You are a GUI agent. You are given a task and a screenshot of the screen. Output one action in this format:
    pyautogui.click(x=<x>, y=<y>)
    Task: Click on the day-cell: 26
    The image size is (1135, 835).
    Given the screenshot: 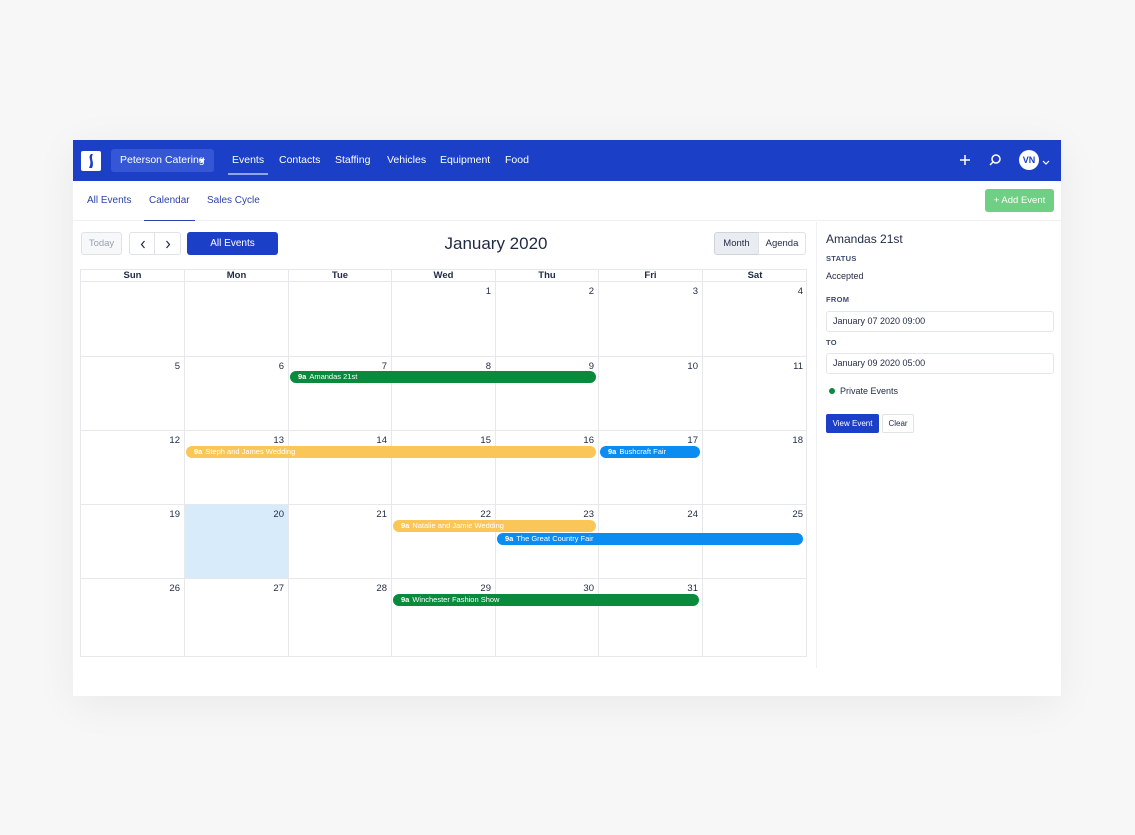 What is the action you would take?
    pyautogui.click(x=132, y=617)
    